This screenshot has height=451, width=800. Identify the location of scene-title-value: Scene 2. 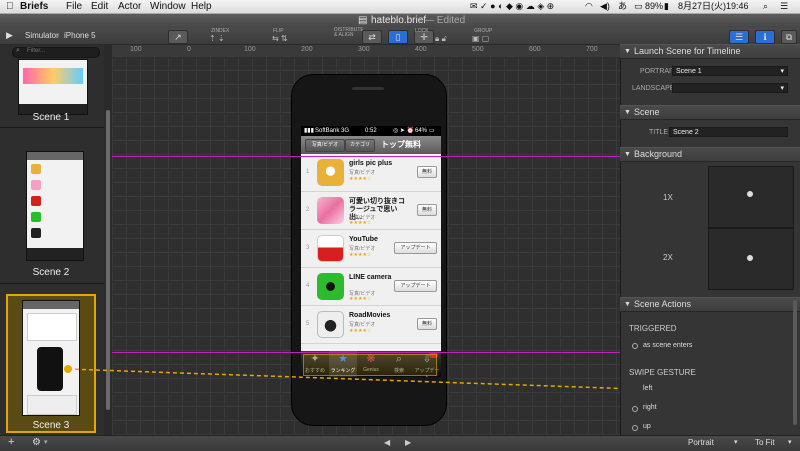
(686, 132).